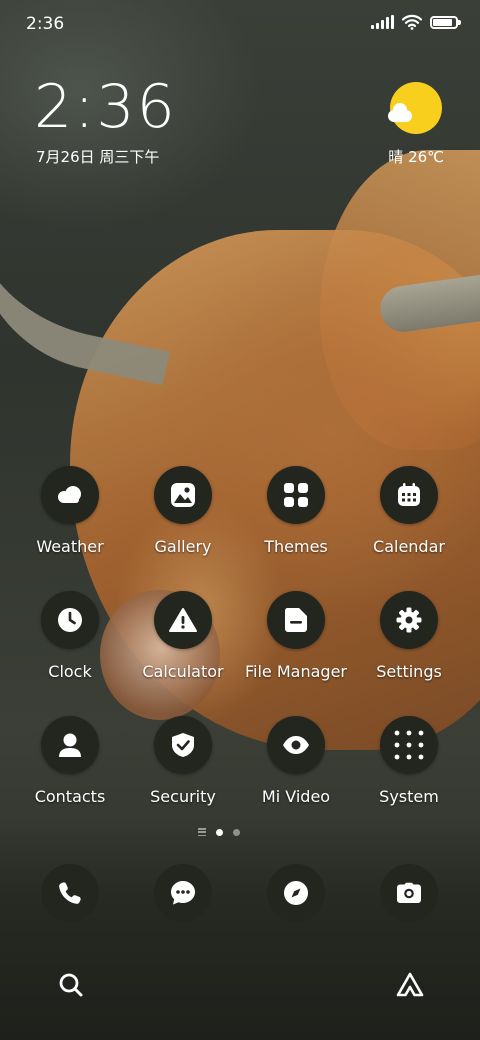 Image resolution: width=480 pixels, height=1040 pixels. What do you see at coordinates (183, 796) in the screenshot?
I see `app-label: Security` at bounding box center [183, 796].